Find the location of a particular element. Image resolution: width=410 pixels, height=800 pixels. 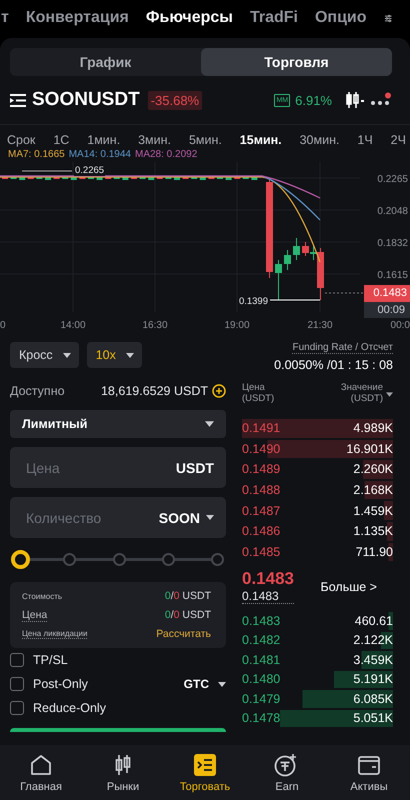

timeframe-tab: 5мин. is located at coordinates (205, 140).